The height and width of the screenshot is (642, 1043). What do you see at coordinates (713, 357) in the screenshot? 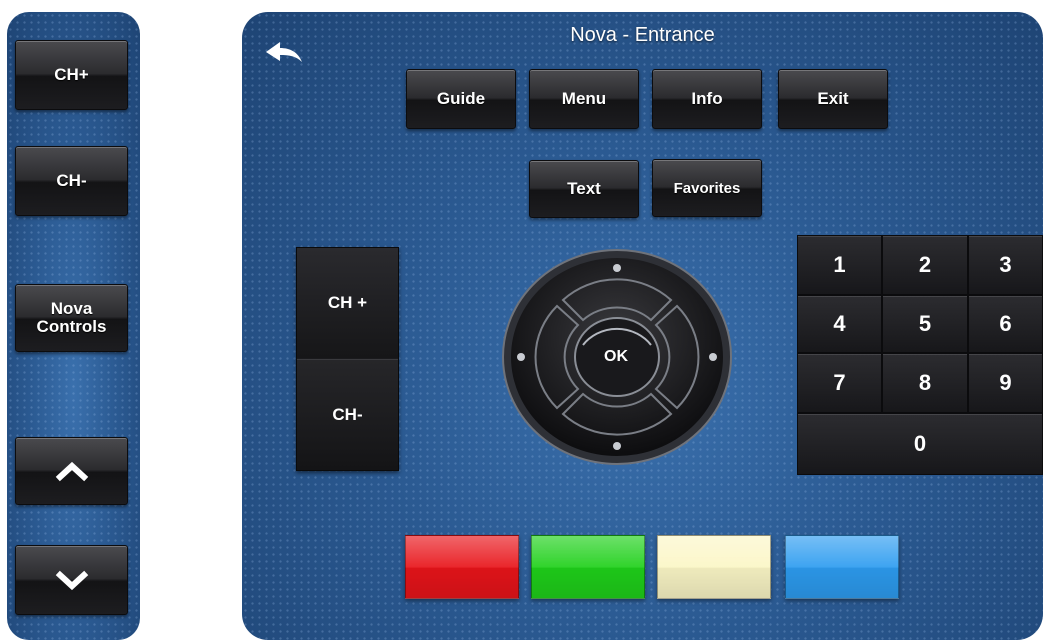
I see `dpad-right-dot` at bounding box center [713, 357].